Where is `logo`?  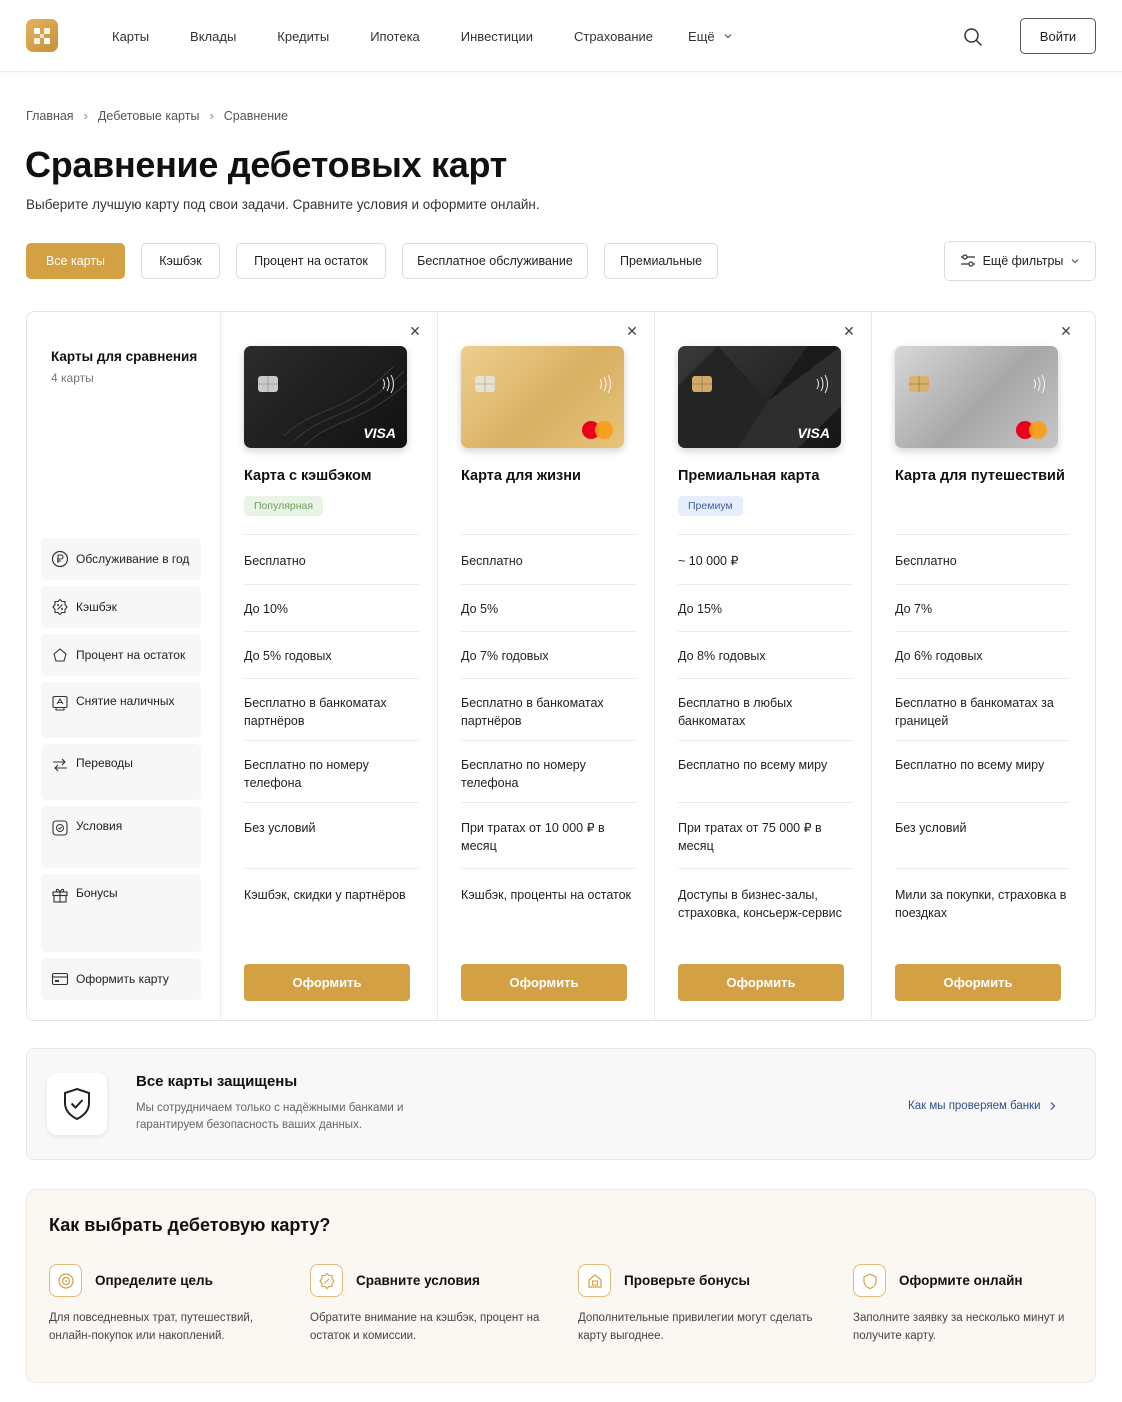
logo is located at coordinates (42, 35).